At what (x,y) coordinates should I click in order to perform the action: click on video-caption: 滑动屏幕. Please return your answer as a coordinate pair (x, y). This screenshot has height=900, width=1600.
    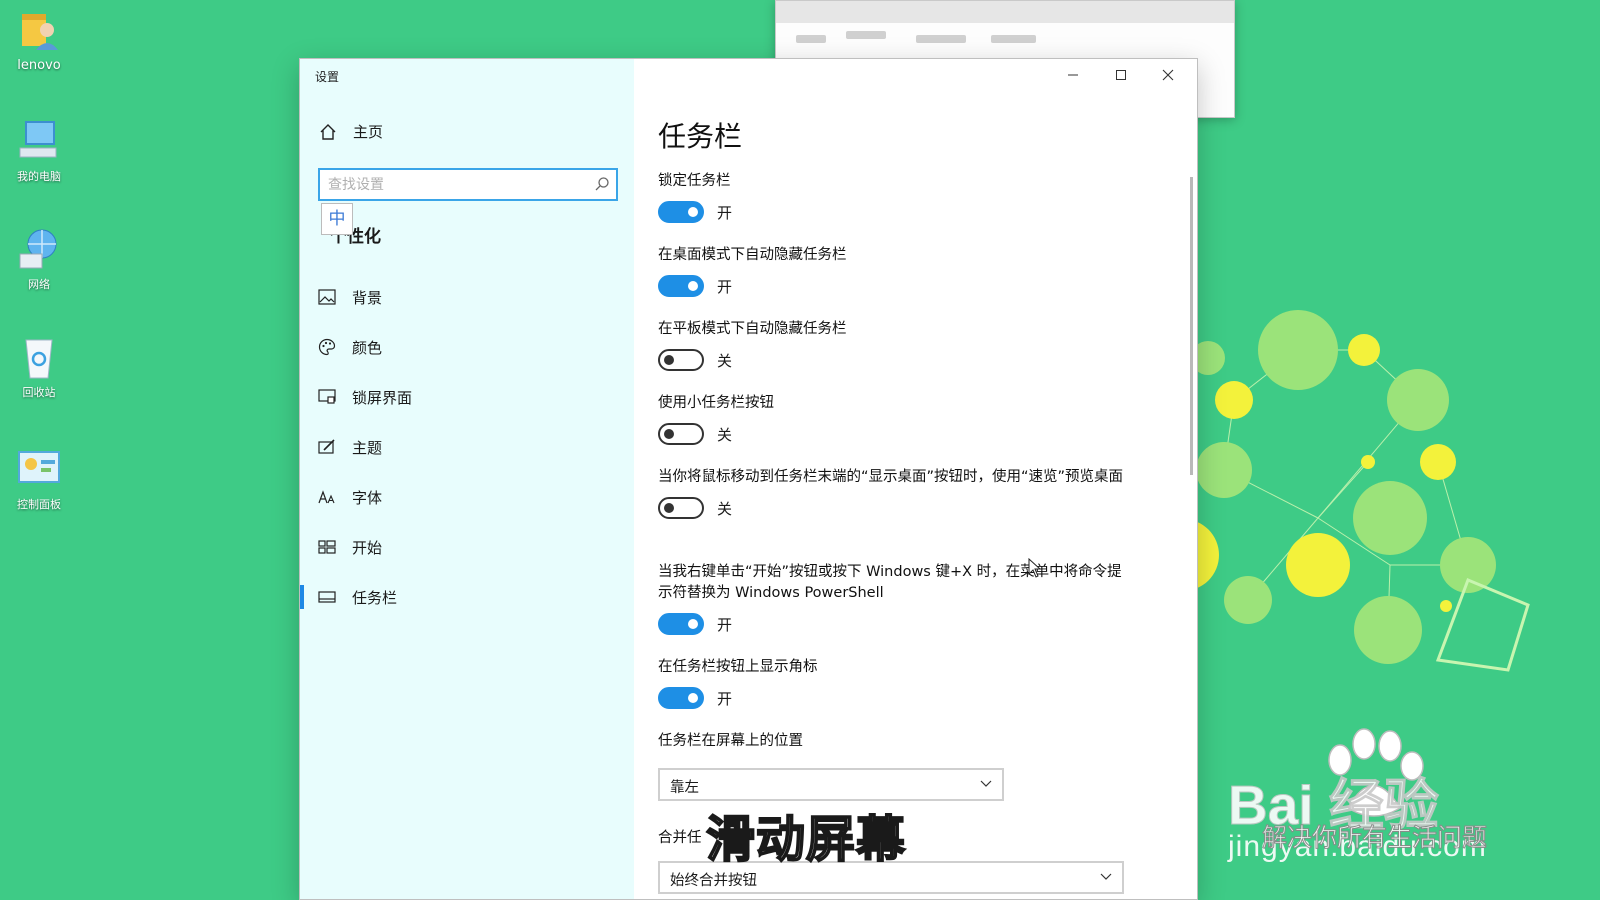
    Looking at the image, I should click on (806, 839).